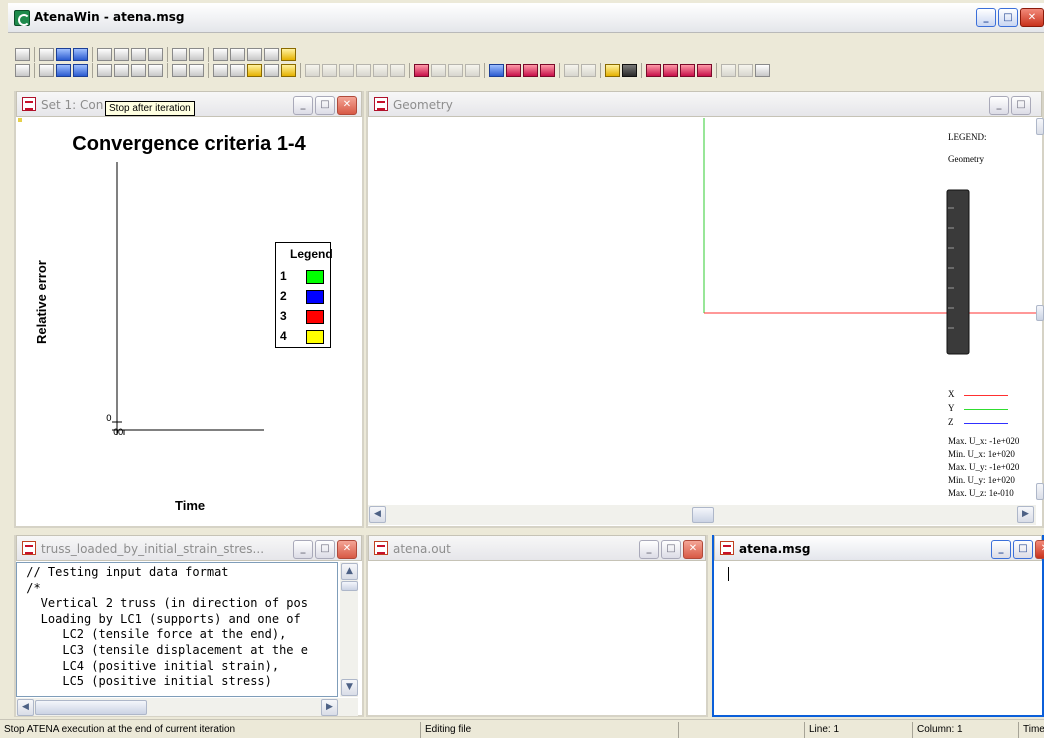 The height and width of the screenshot is (738, 1044). What do you see at coordinates (529, 41) in the screenshot?
I see `menu-bar` at bounding box center [529, 41].